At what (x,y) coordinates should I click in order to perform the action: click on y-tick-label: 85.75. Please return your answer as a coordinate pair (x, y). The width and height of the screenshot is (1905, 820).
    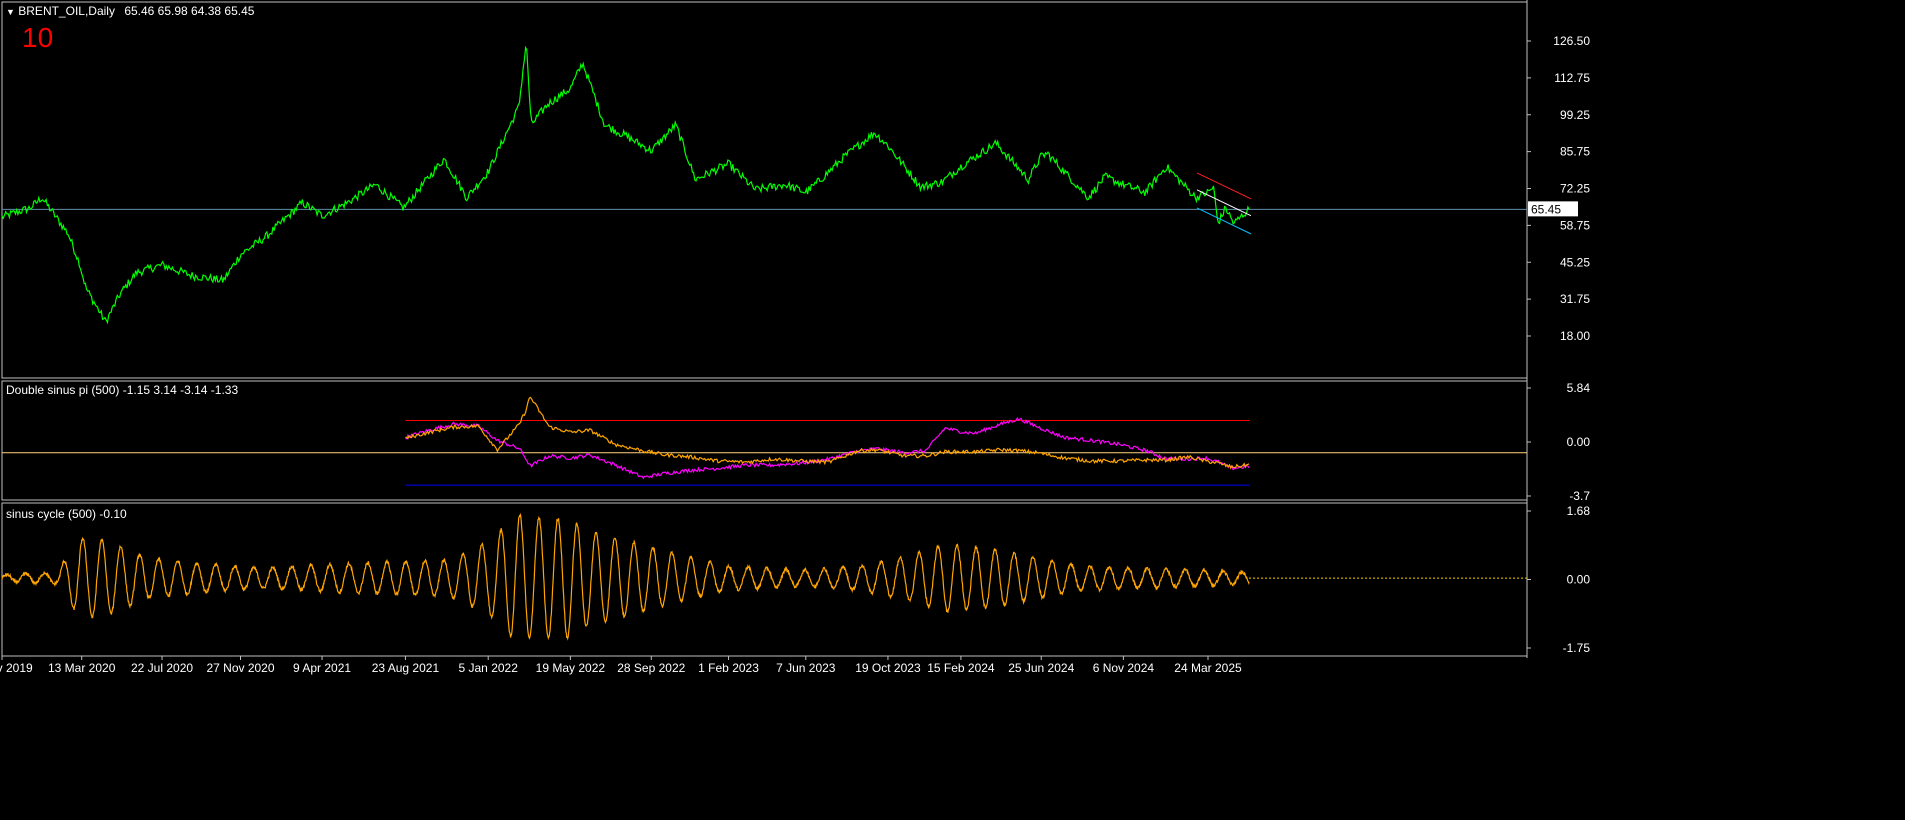
    Looking at the image, I should click on (1575, 152).